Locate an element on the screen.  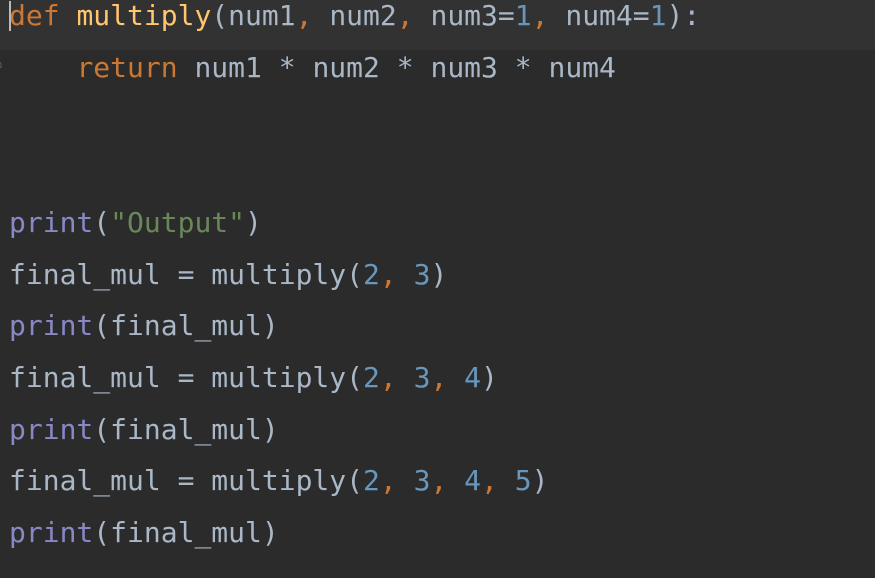
code-token: num3= is located at coordinates (472, 16).